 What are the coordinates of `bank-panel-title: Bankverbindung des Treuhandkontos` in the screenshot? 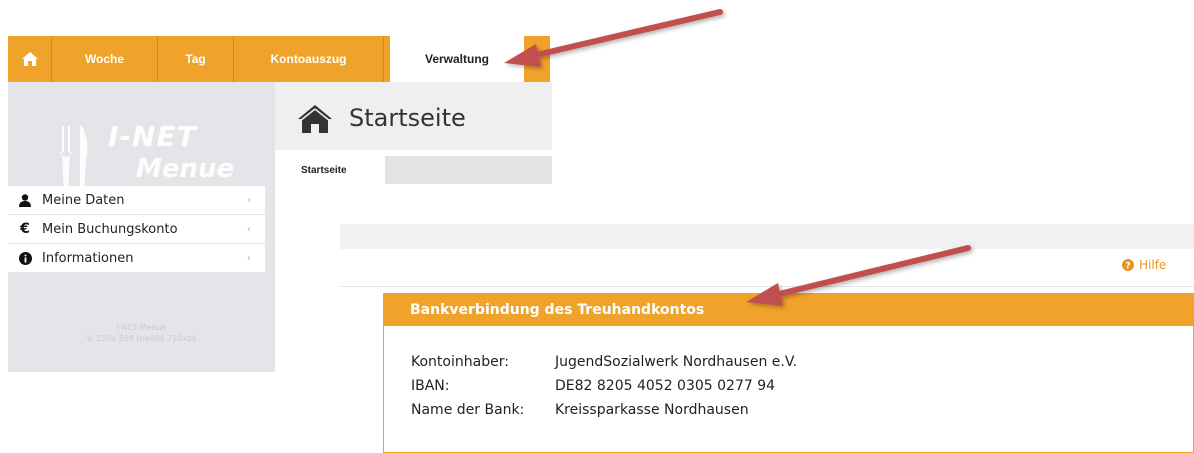 It's located at (788, 310).